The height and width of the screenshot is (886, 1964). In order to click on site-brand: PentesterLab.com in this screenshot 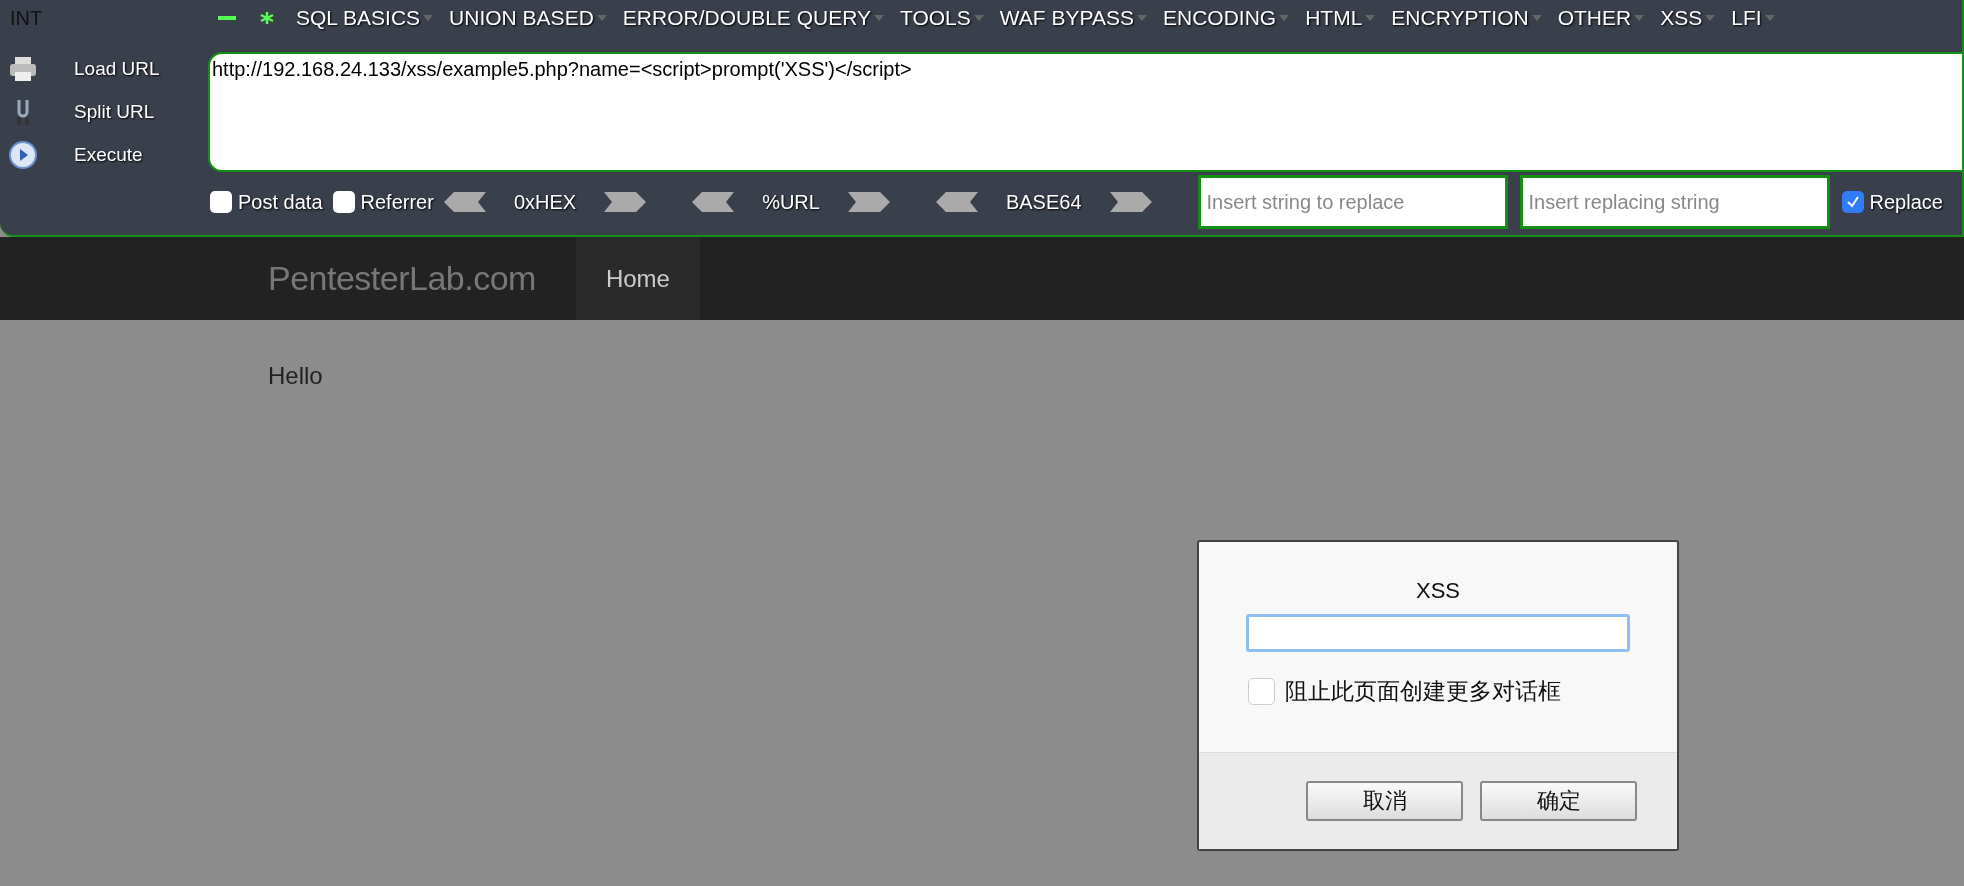, I will do `click(402, 278)`.